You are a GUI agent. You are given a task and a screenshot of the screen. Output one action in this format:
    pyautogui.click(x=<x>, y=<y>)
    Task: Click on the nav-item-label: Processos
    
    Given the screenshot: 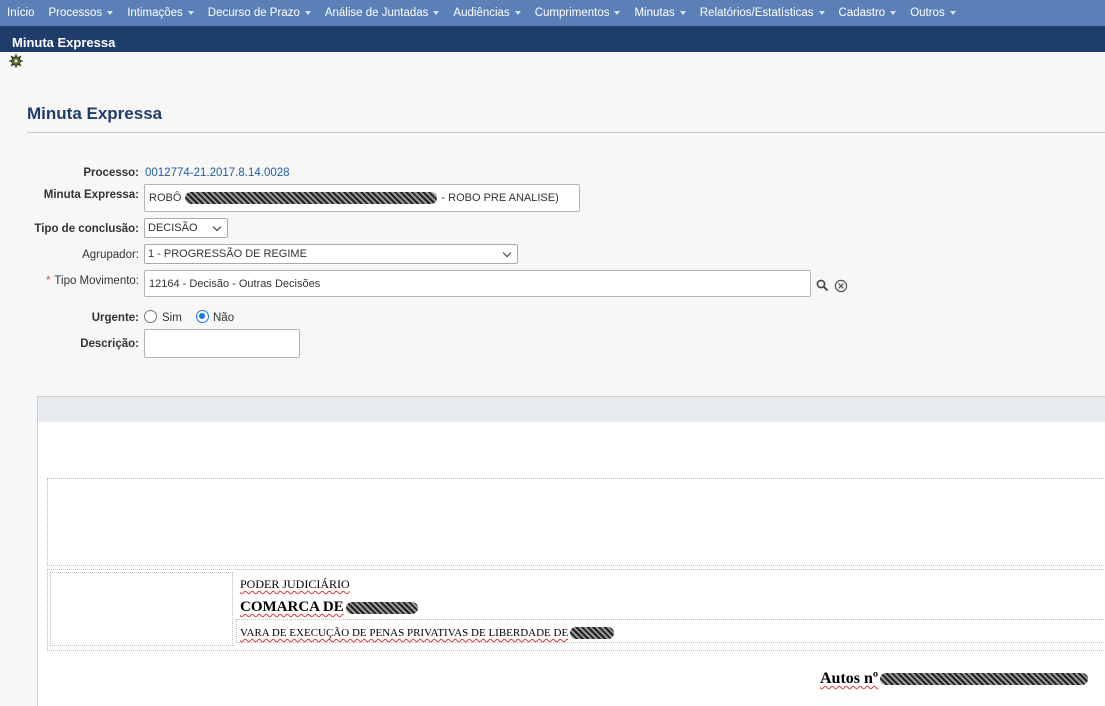 What is the action you would take?
    pyautogui.click(x=75, y=13)
    